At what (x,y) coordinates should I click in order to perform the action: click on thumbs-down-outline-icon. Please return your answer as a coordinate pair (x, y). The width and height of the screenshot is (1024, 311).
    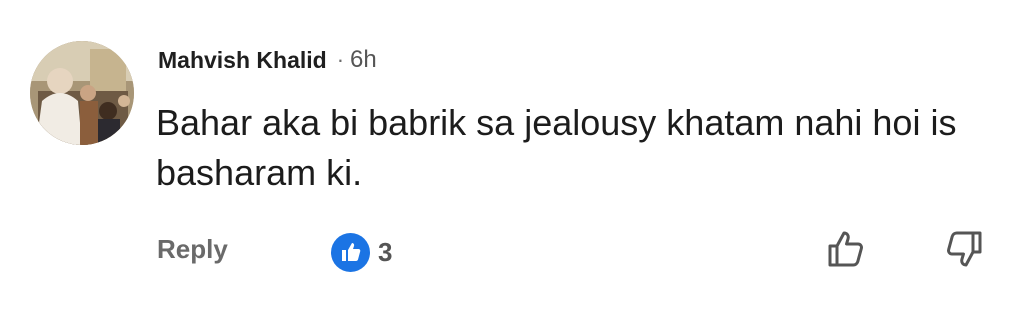
    Looking at the image, I should click on (964, 249).